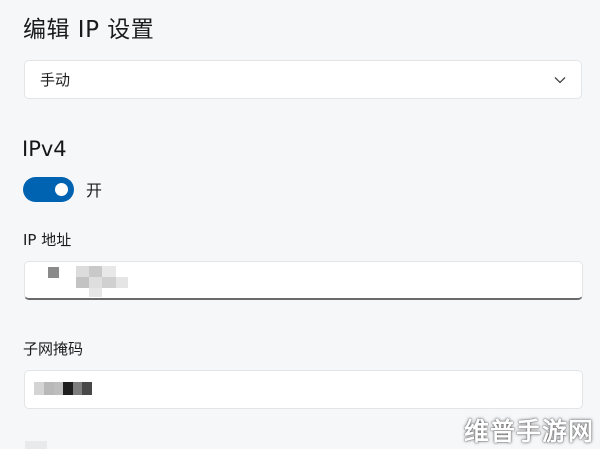  Describe the element at coordinates (303, 79) in the screenshot. I see `ip-mode-select: 手动` at that location.